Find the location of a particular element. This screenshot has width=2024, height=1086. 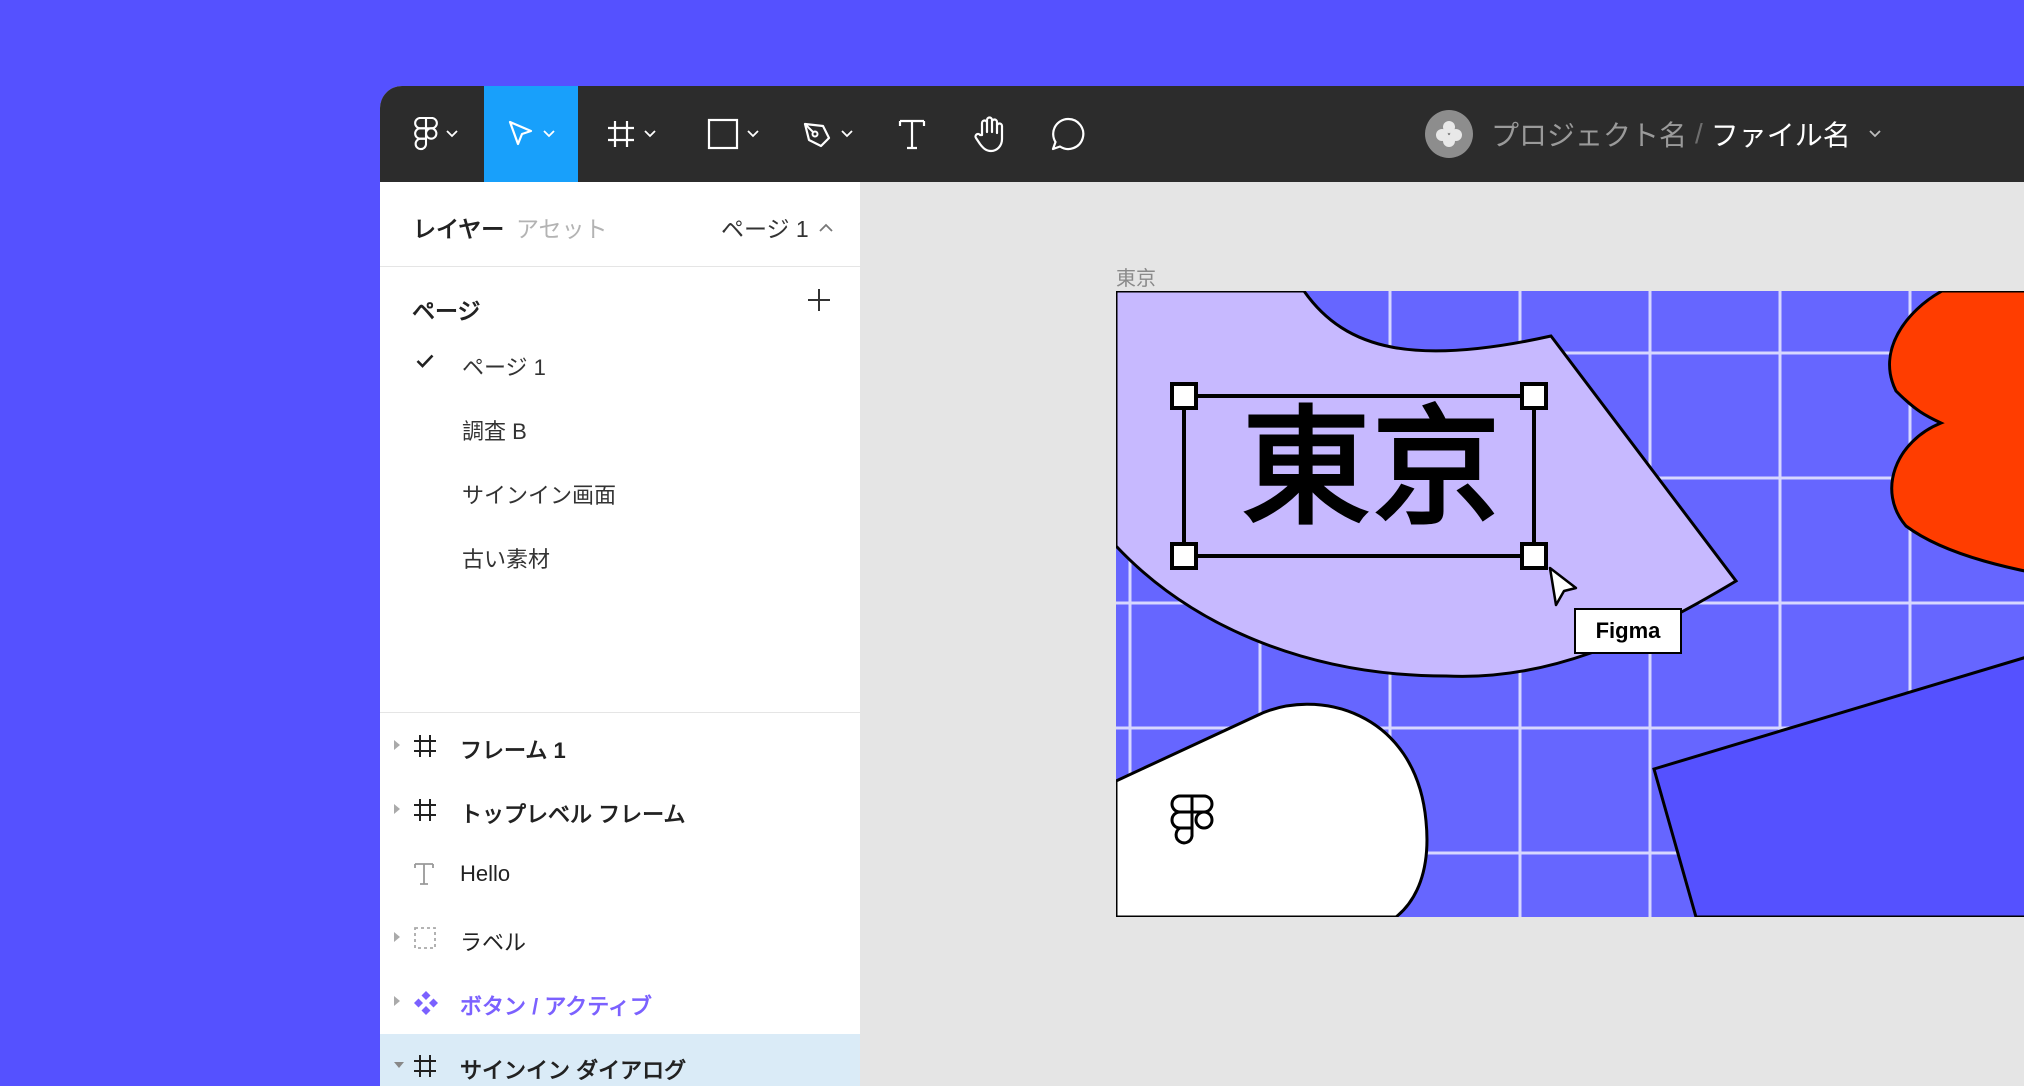

page-item-label: サインイン画面 is located at coordinates (539, 495).